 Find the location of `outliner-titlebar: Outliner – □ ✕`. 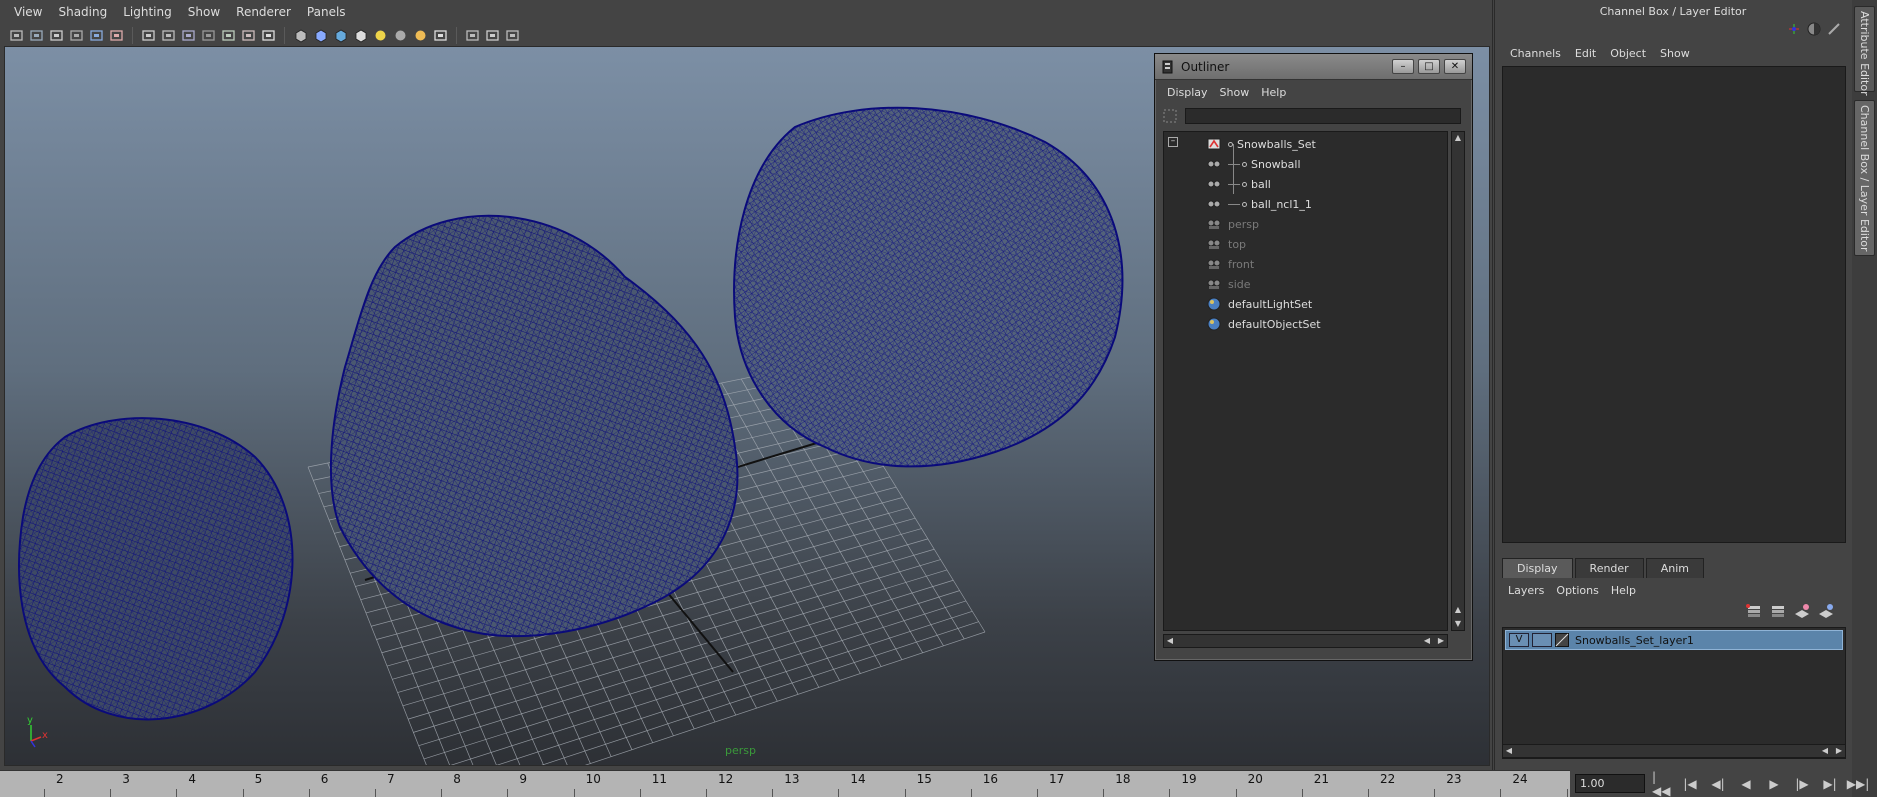

outliner-titlebar: Outliner – □ ✕ is located at coordinates (1313, 67).